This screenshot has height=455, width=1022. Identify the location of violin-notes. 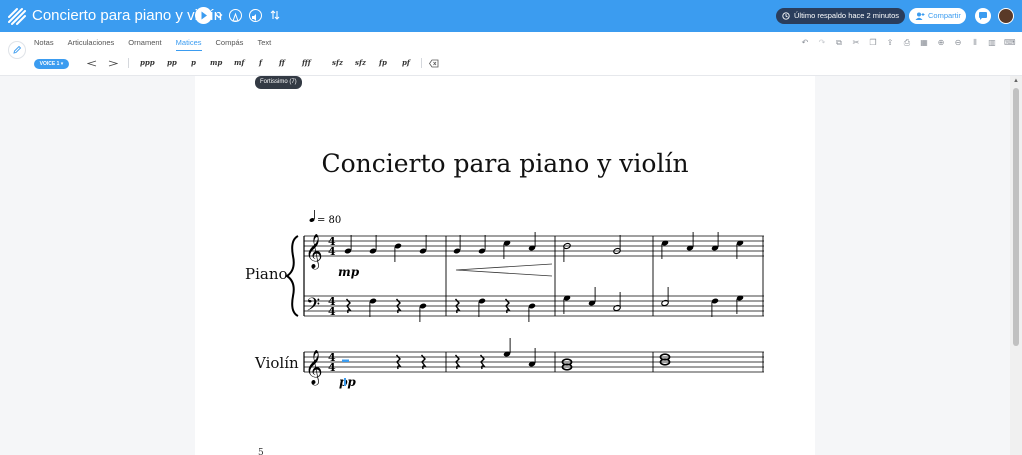
(506, 354).